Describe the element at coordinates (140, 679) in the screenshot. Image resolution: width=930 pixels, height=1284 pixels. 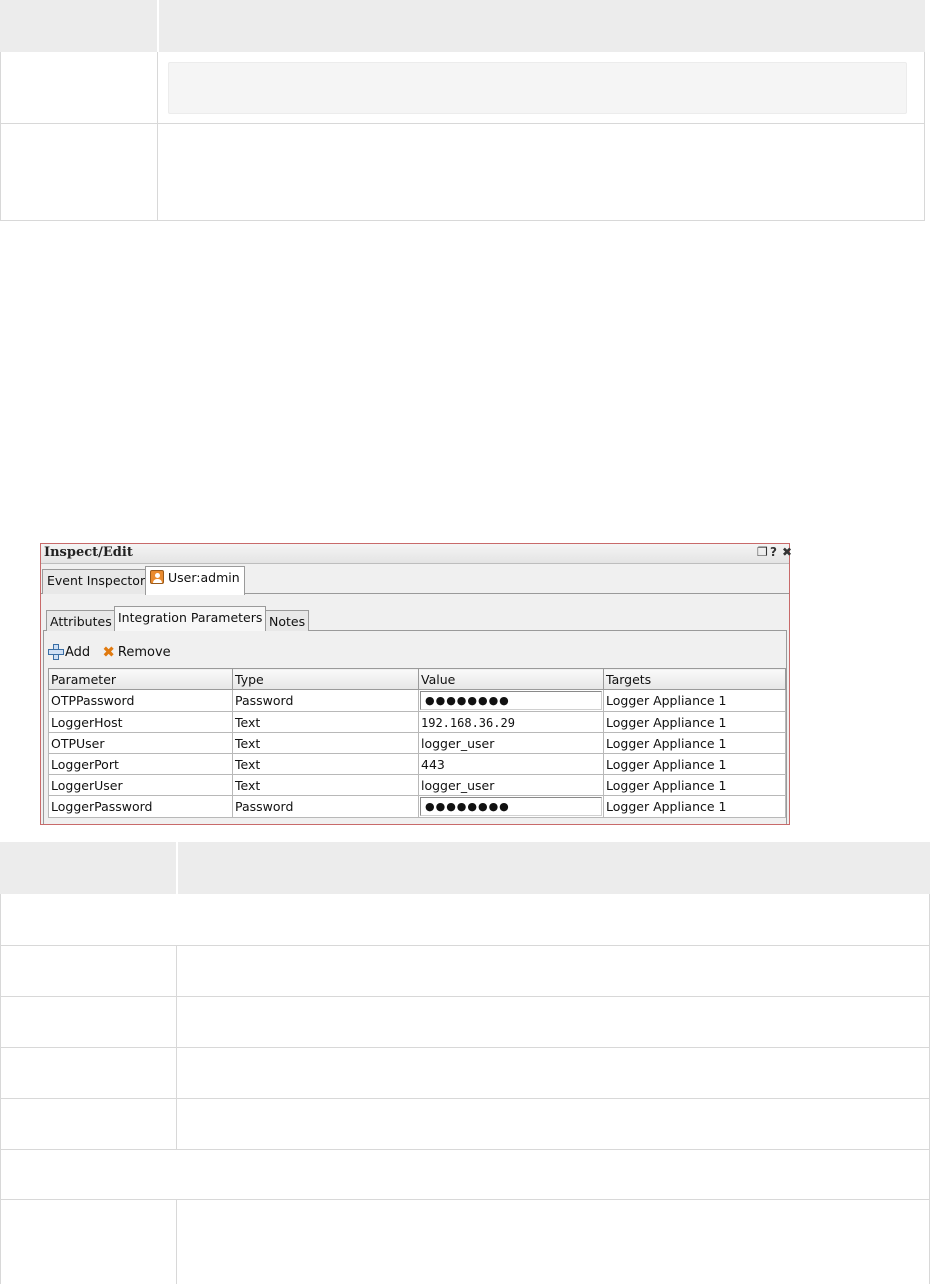
I see `column-header-parameter: Parameter` at that location.